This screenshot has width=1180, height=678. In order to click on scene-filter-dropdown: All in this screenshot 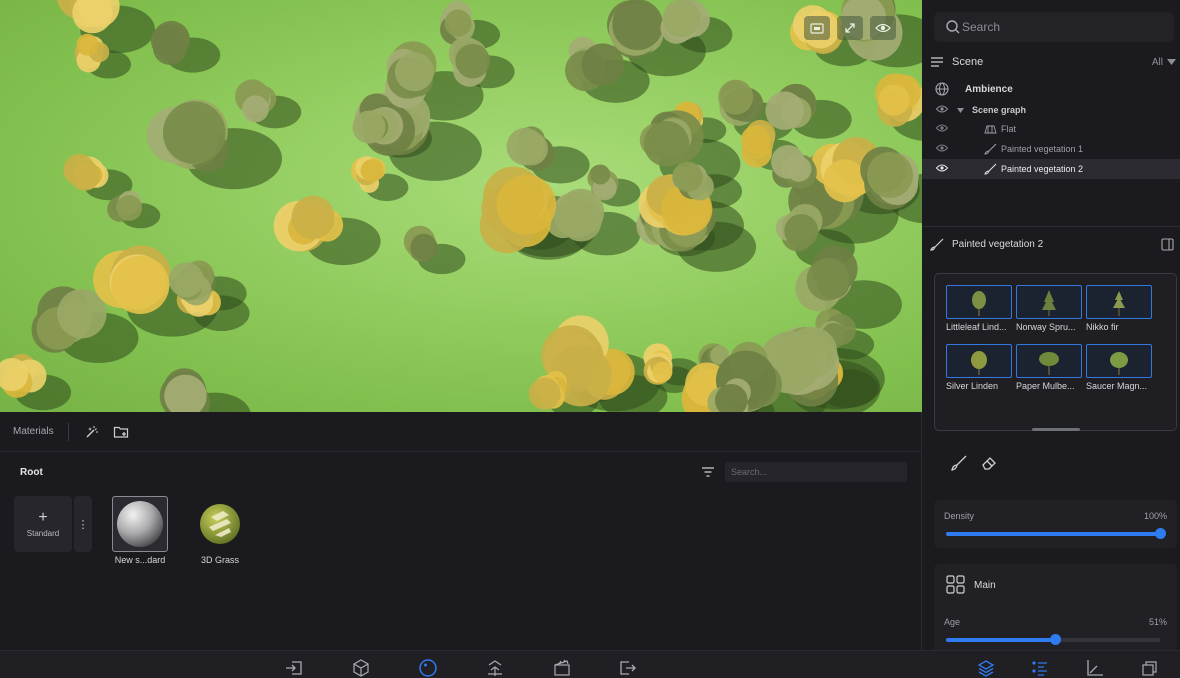, I will do `click(1157, 62)`.